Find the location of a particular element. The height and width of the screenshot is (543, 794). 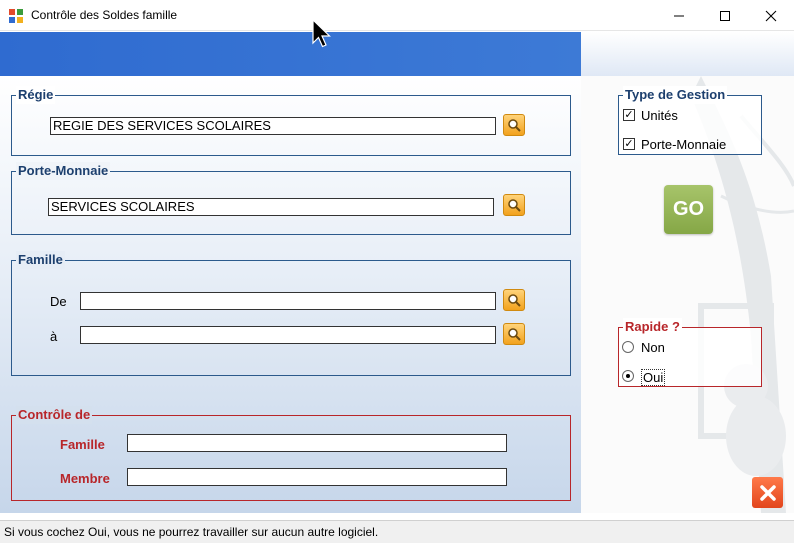

famille-from-search-button is located at coordinates (514, 300).